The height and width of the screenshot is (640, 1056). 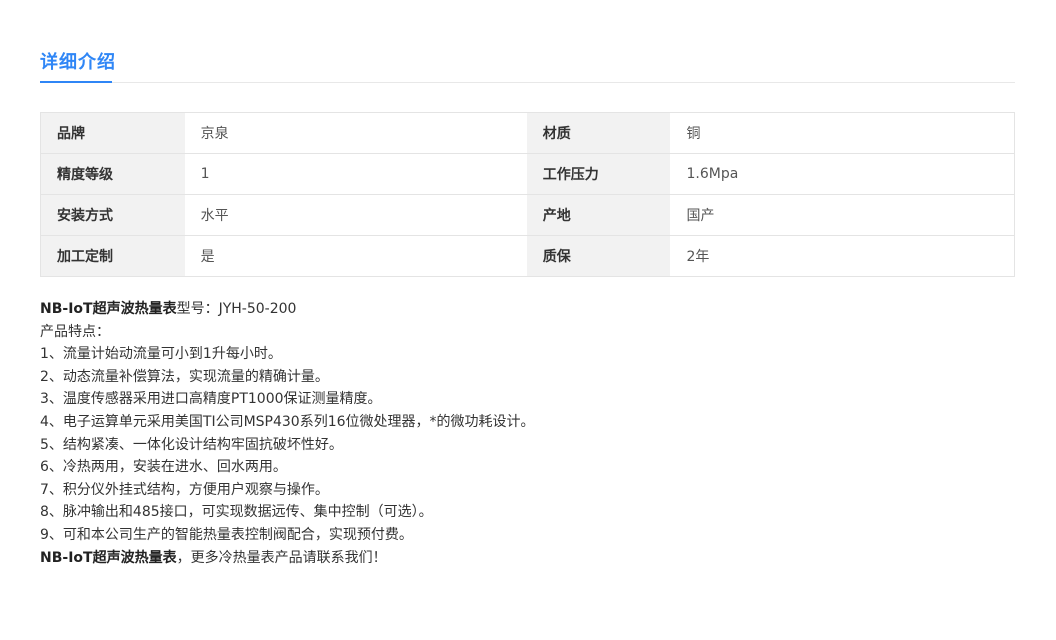 What do you see at coordinates (598, 256) in the screenshot?
I see `spec-key: 质保` at bounding box center [598, 256].